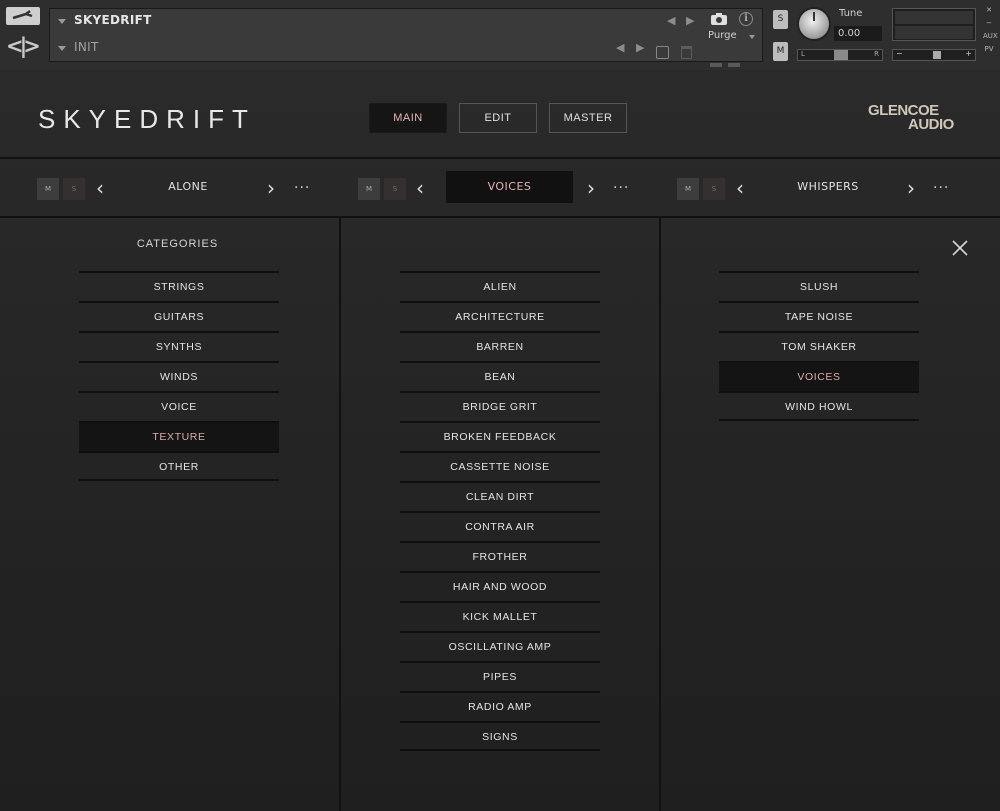 This screenshot has width=1000, height=811. Describe the element at coordinates (828, 187) in the screenshot. I see `layer-3-name: WHISPERS` at that location.